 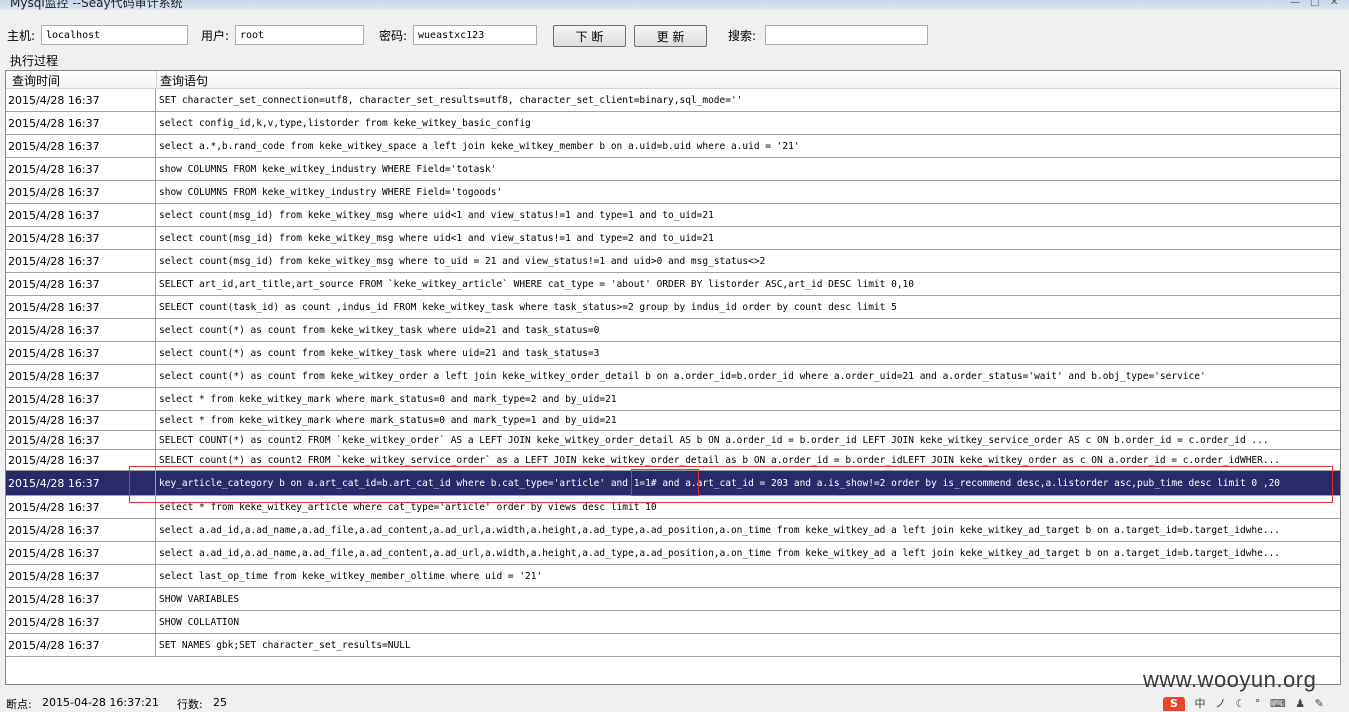 What do you see at coordinates (1300, 703) in the screenshot?
I see `user-icon: ♟` at bounding box center [1300, 703].